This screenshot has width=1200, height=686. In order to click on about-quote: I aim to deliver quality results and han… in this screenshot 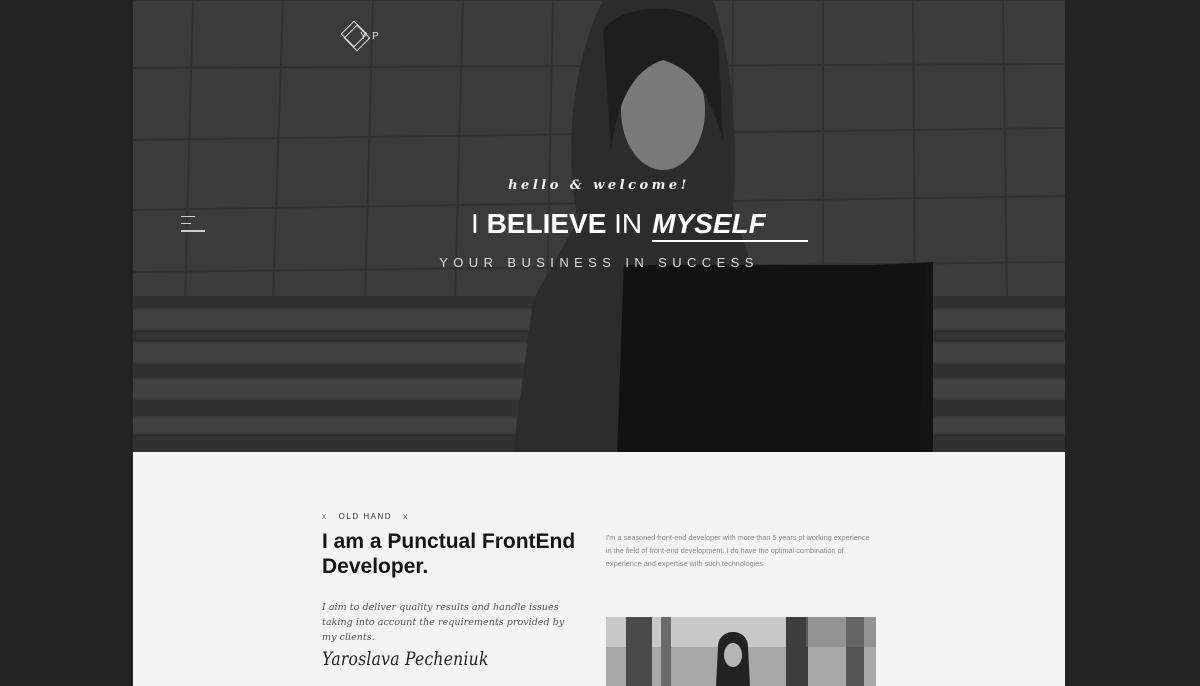, I will do `click(443, 622)`.